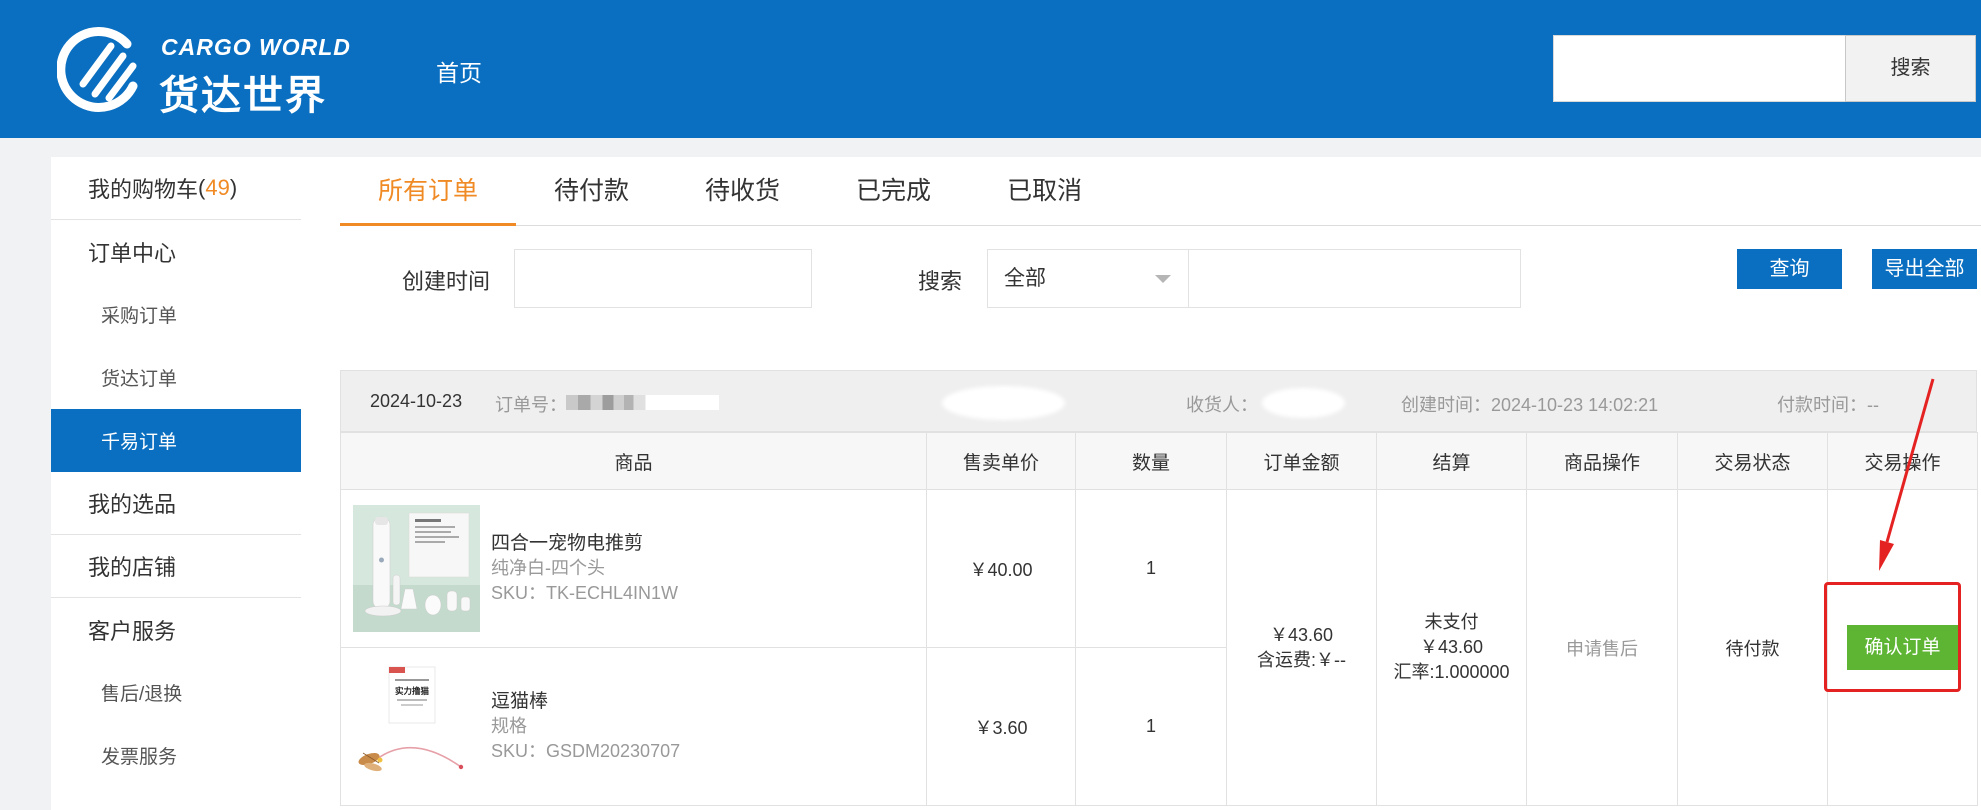 The image size is (1981, 810). I want to click on sidebar-item-after-sales: 售后/退换, so click(176, 692).